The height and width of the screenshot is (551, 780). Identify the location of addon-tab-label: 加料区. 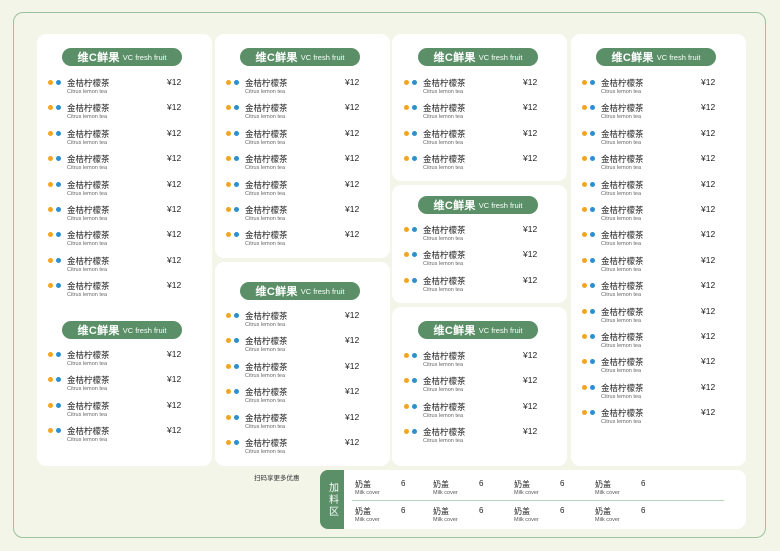
(332, 499).